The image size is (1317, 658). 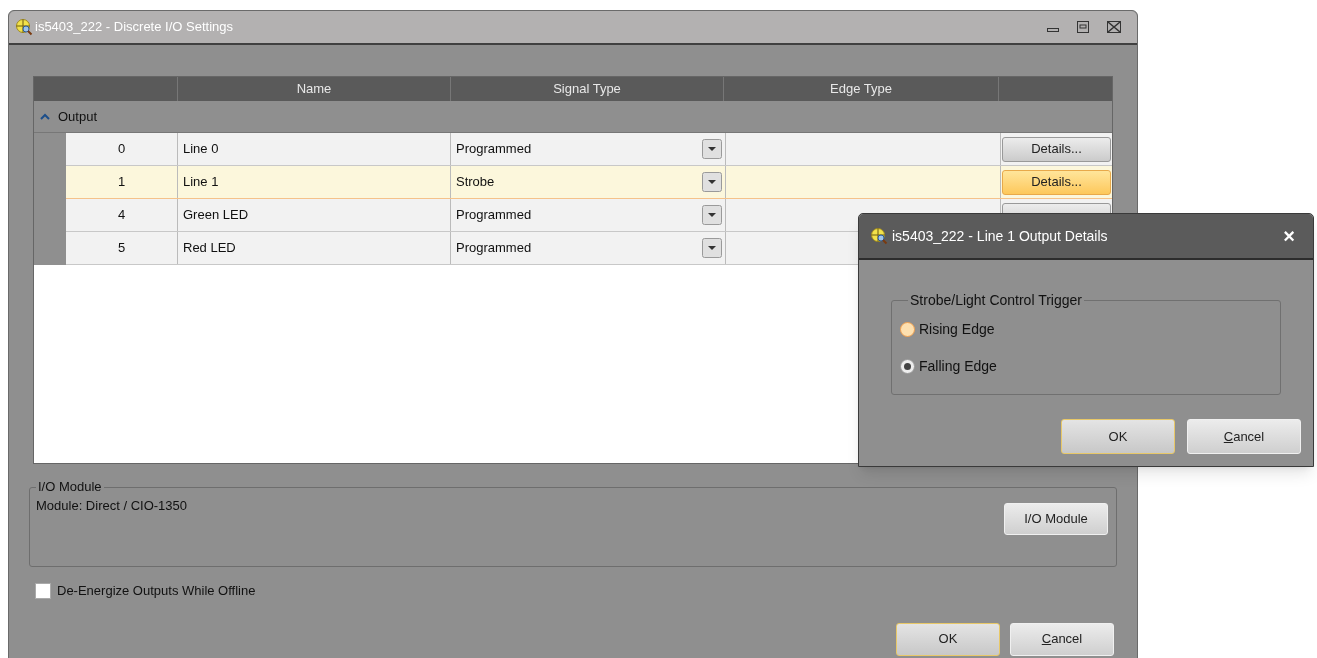 I want to click on window-title: is5403_222 - Discrete I/O Settings, so click(x=134, y=27).